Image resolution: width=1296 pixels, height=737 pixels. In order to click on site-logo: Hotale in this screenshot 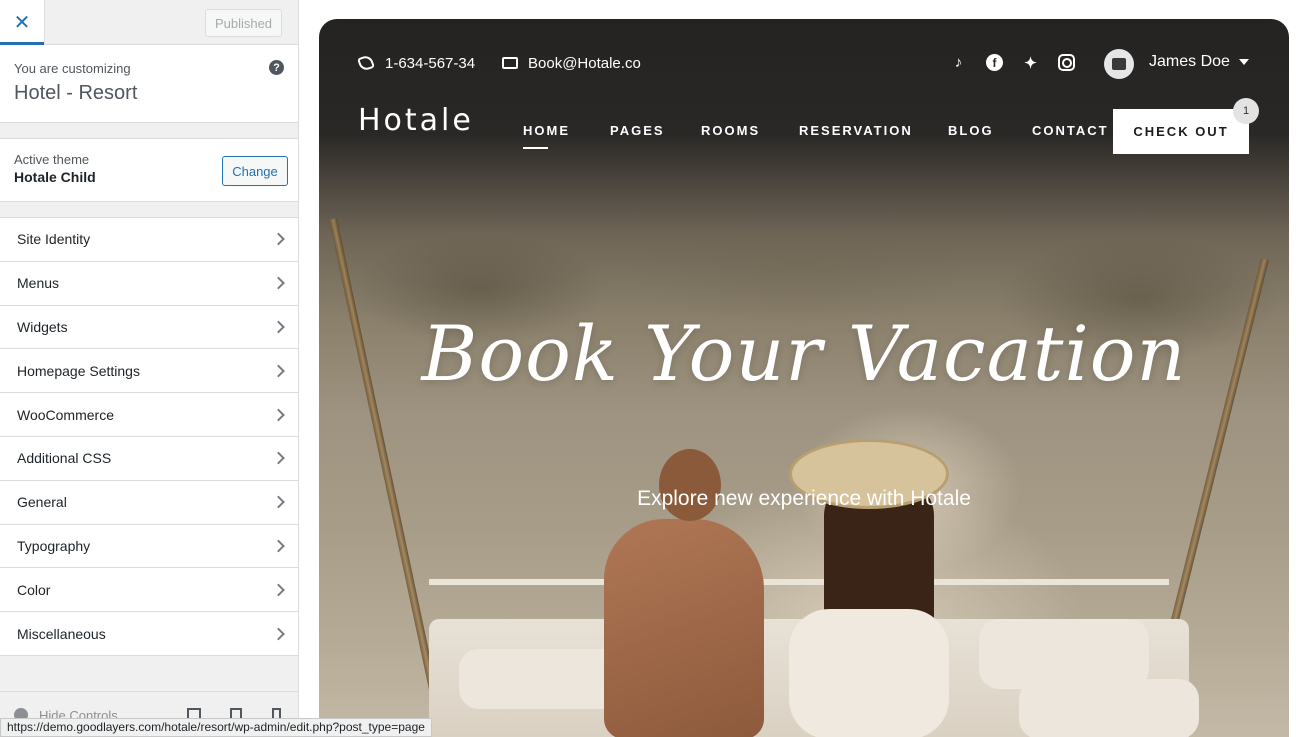, I will do `click(416, 120)`.